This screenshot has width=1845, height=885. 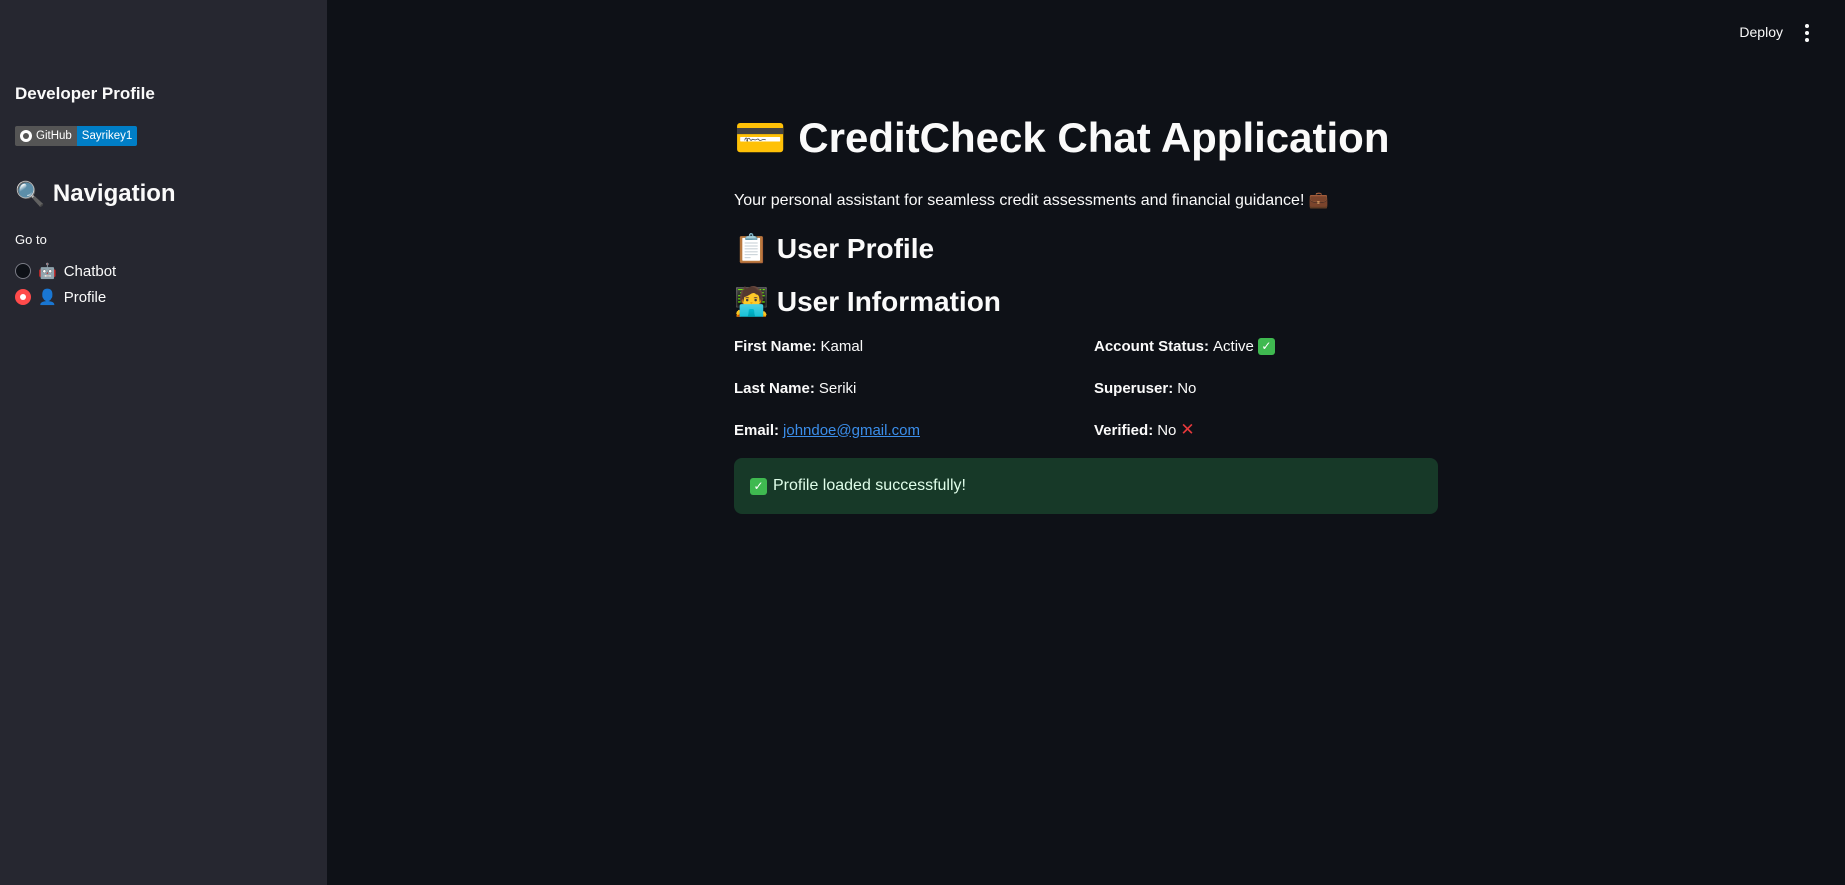 I want to click on vertical-ellipsis-icon, so click(x=1807, y=33).